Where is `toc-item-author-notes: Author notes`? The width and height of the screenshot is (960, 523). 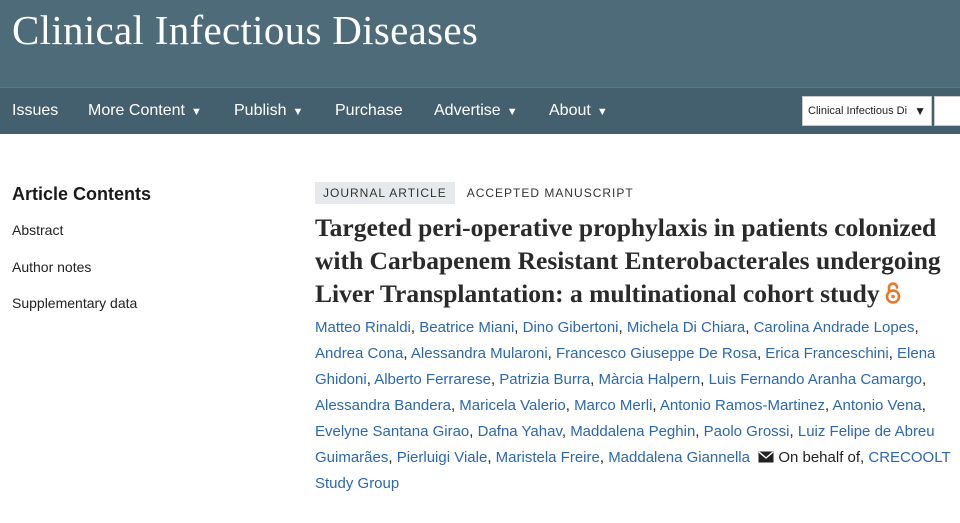
toc-item-author-notes: Author notes is located at coordinates (142, 272).